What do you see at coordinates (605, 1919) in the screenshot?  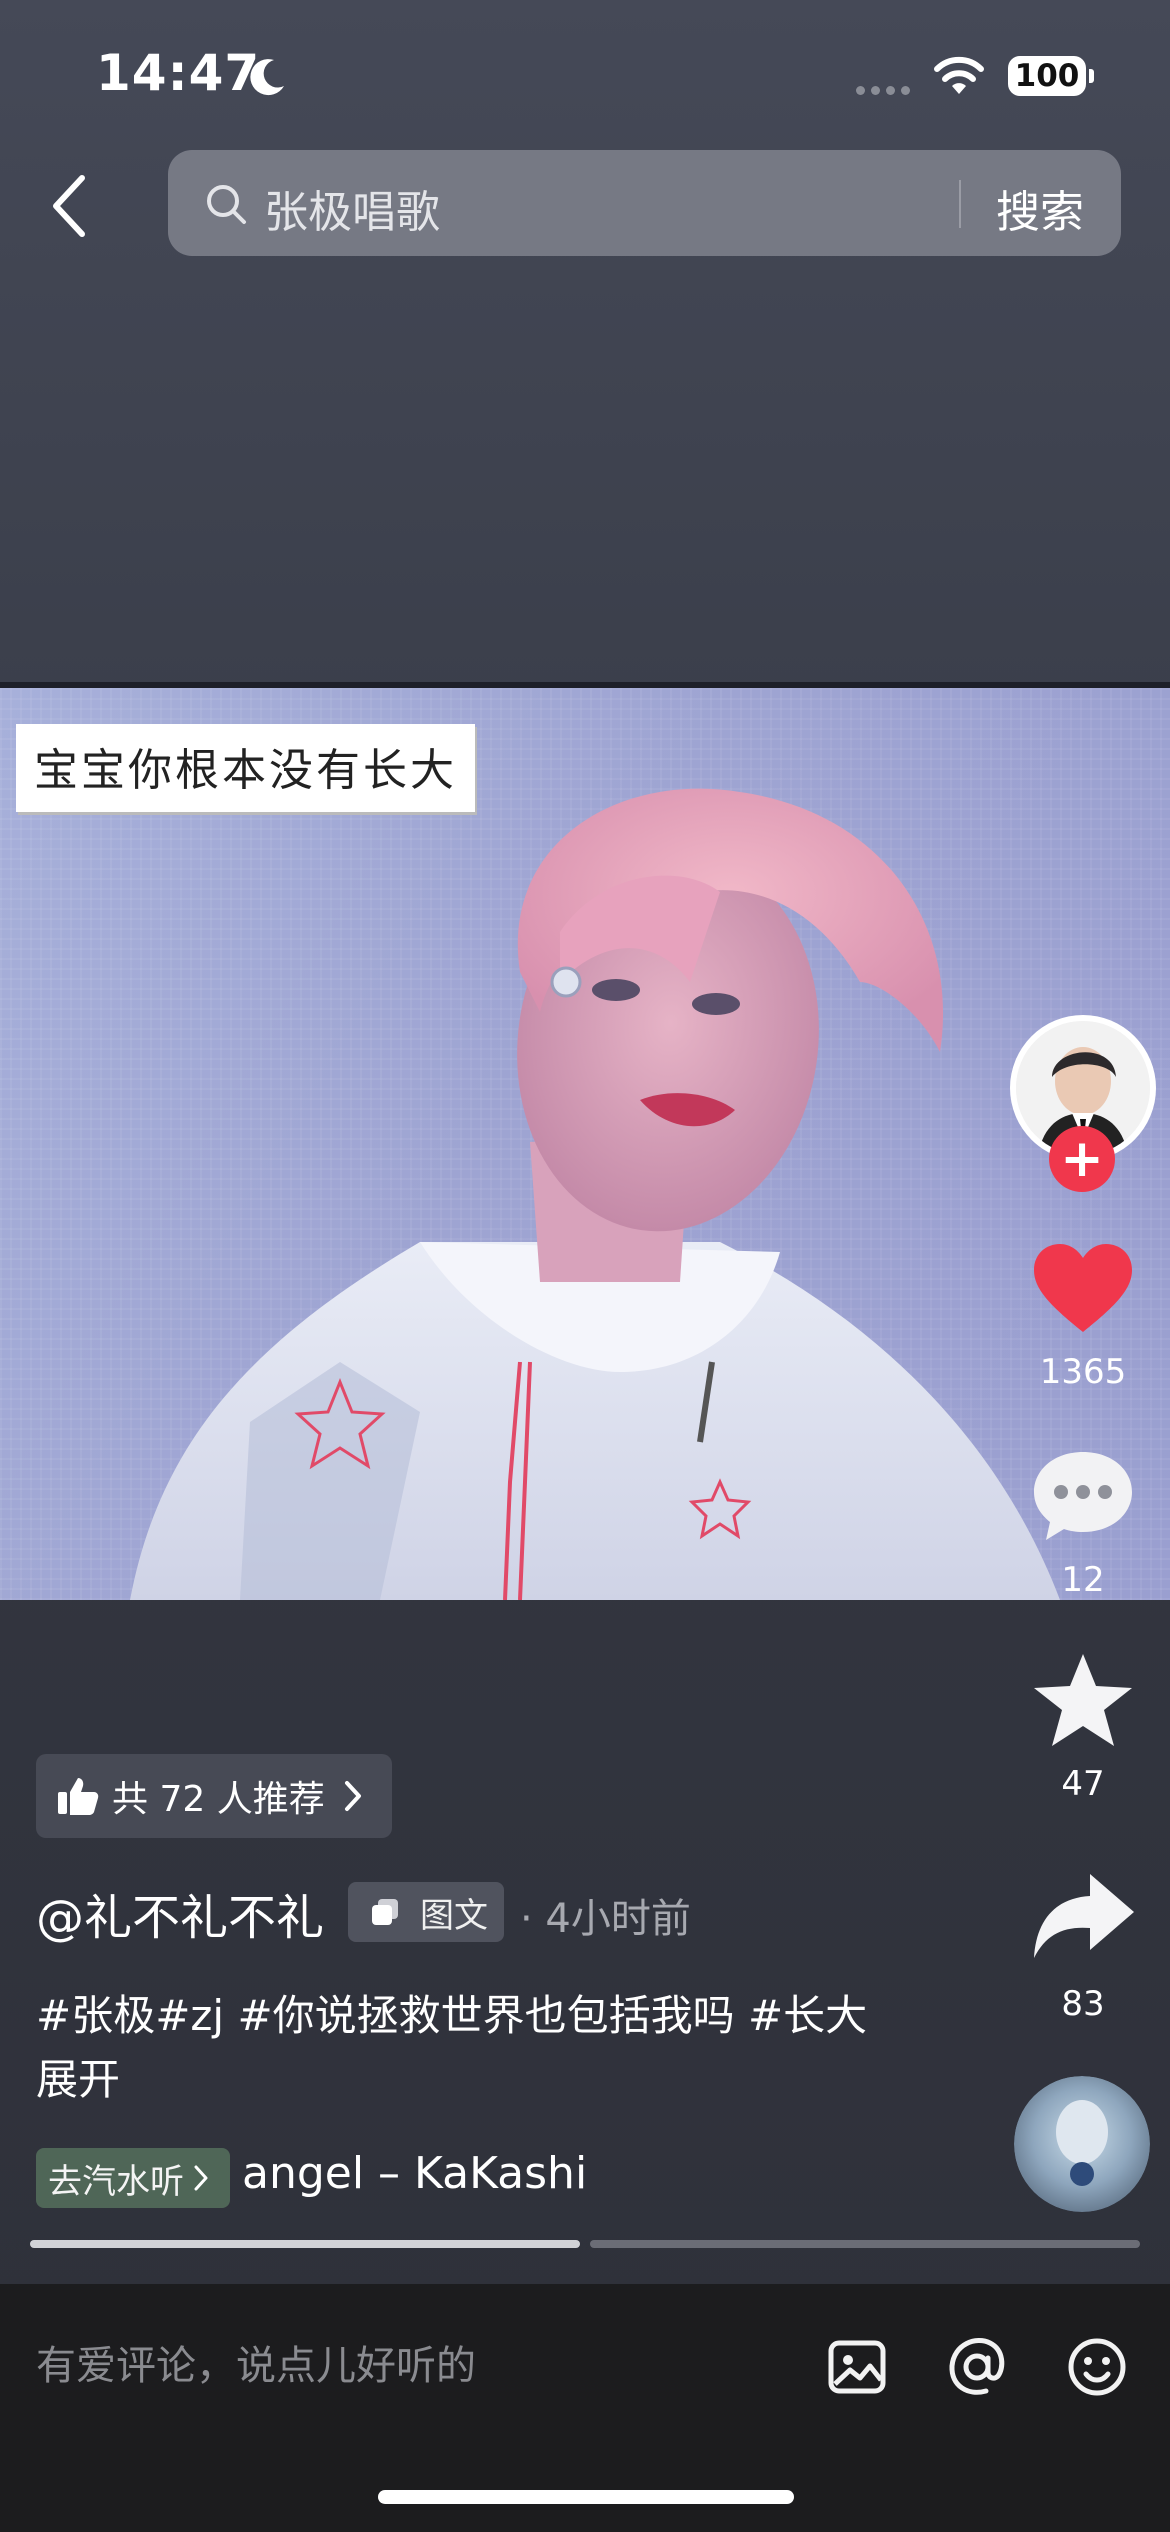 I see `post-time: · 4小时前` at bounding box center [605, 1919].